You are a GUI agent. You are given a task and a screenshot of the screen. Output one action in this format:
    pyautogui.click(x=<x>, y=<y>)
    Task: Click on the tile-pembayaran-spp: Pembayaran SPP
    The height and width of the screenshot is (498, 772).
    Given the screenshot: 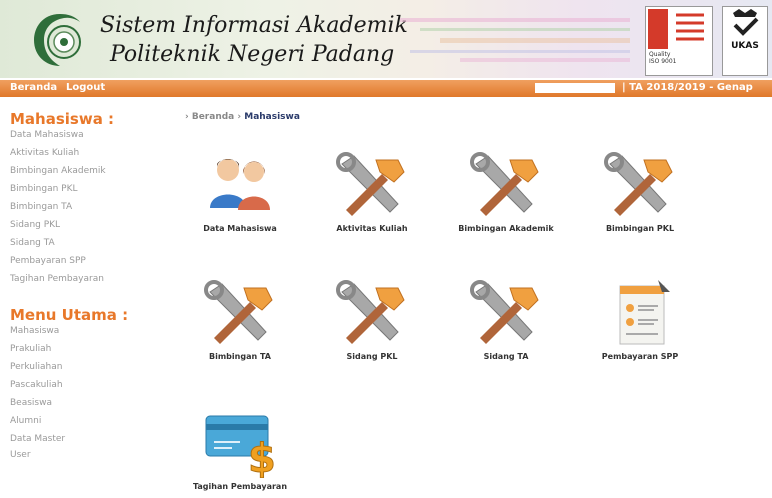 What is the action you would take?
    pyautogui.click(x=640, y=328)
    